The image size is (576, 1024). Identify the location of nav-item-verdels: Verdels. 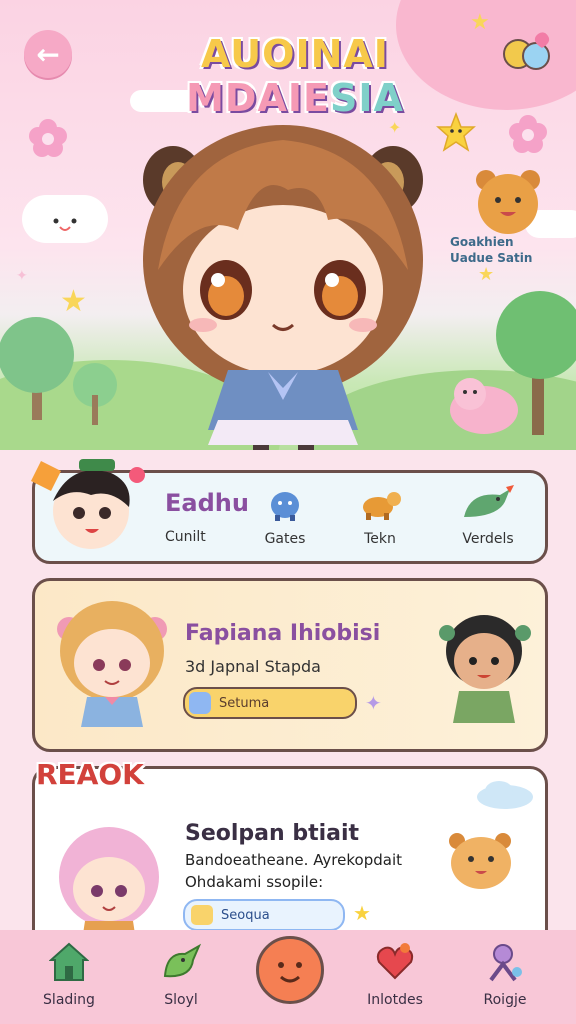
(488, 515).